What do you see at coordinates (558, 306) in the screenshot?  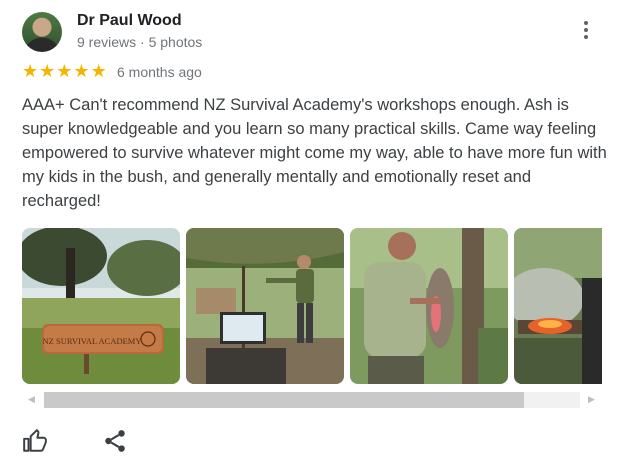 I see `review-photo-fire` at bounding box center [558, 306].